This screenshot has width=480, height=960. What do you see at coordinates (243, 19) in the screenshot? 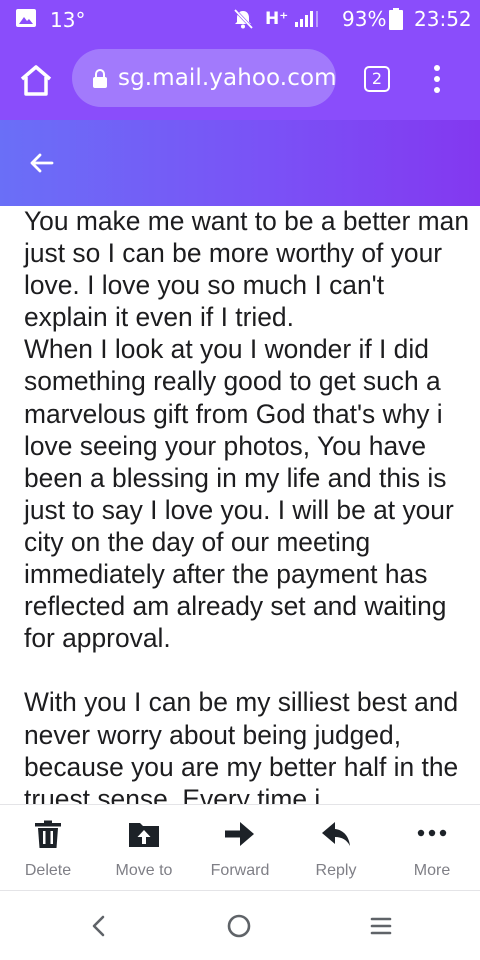
I see `notifications-off-icon` at bounding box center [243, 19].